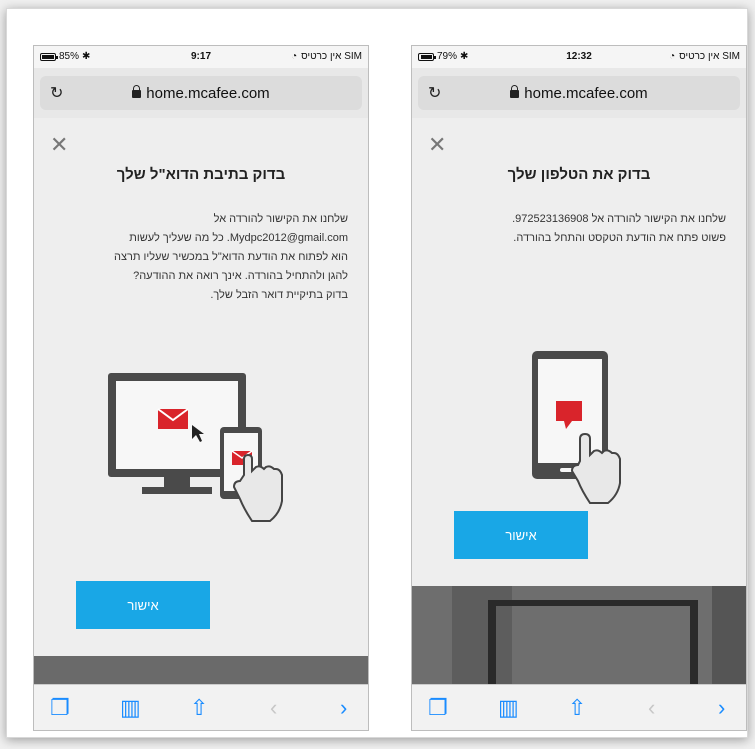  What do you see at coordinates (579, 57) in the screenshot?
I see `status-bar: 79% ✱ 12:32 ◔ אין כרטיס SIM` at bounding box center [579, 57].